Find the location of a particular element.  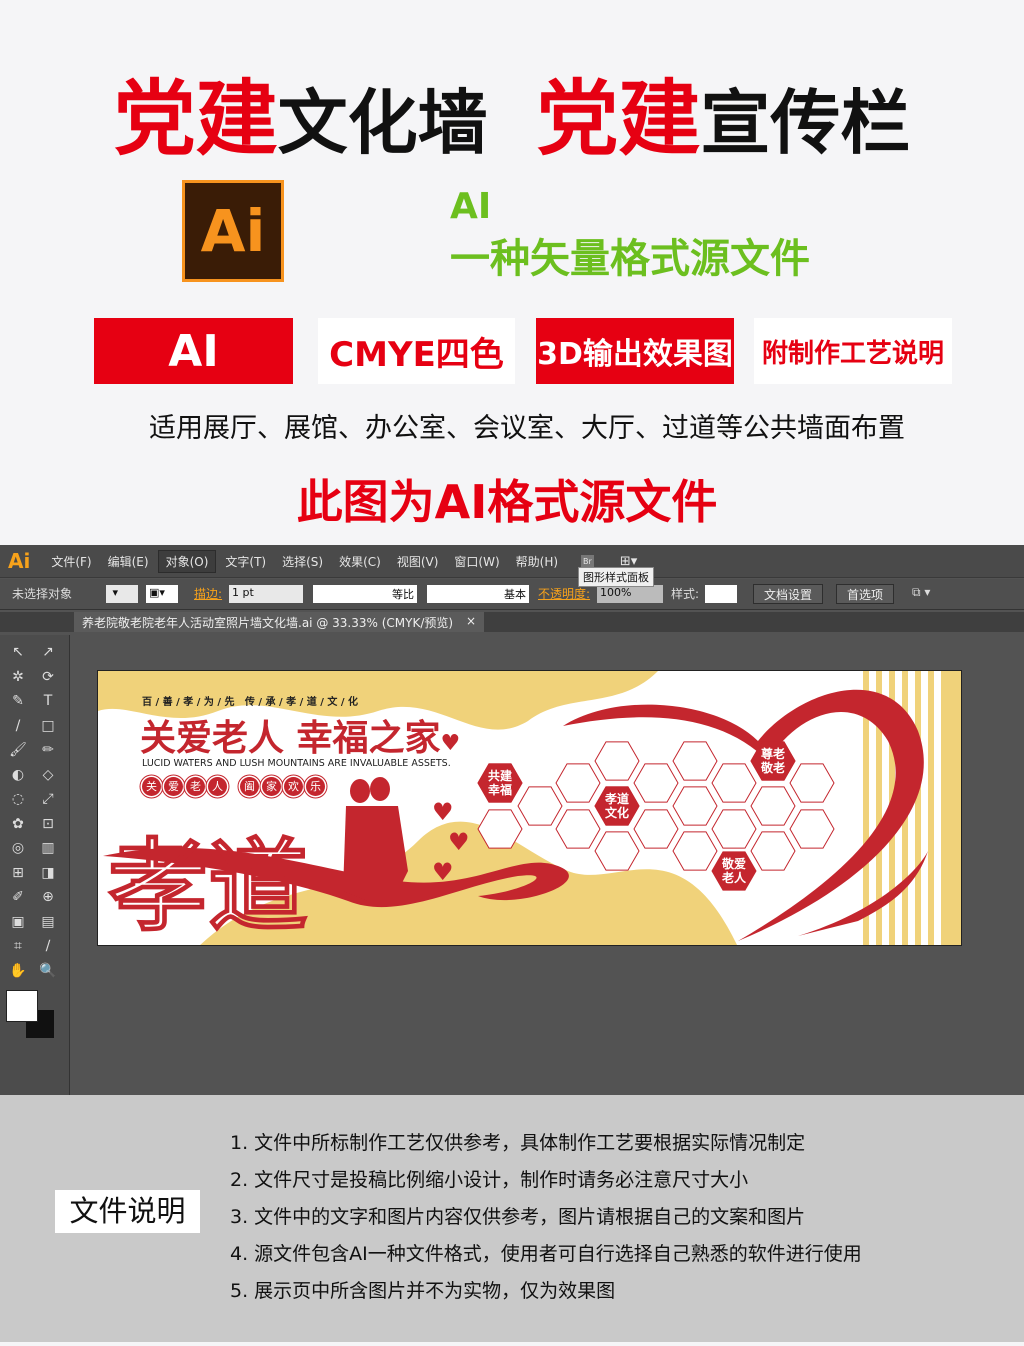

hex-label: 尊老敬老 is located at coordinates (772, 761).